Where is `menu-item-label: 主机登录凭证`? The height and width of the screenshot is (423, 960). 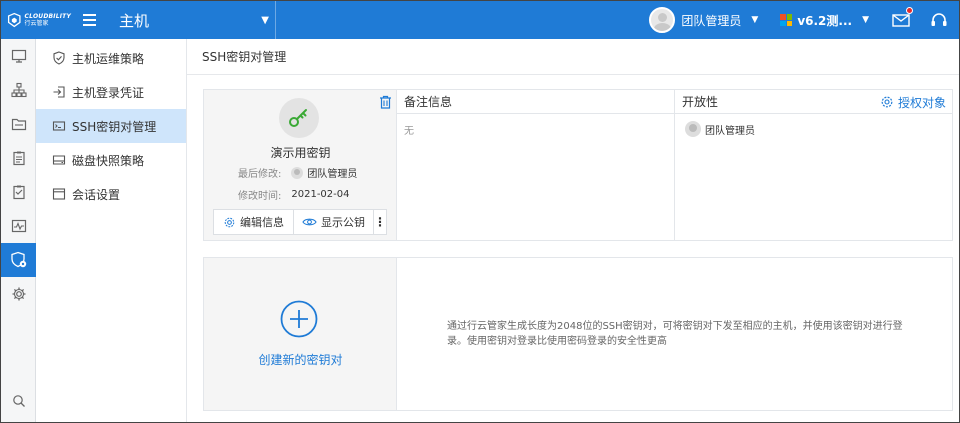 menu-item-label: 主机登录凭证 is located at coordinates (108, 92).